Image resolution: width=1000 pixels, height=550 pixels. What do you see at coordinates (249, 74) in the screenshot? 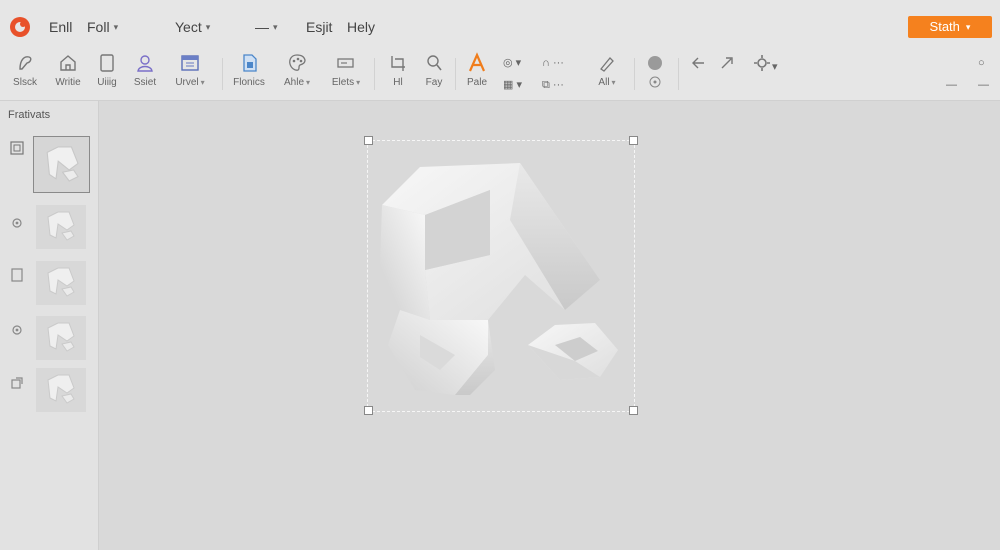
I see `tool-flonics: Flonics` at bounding box center [249, 74].